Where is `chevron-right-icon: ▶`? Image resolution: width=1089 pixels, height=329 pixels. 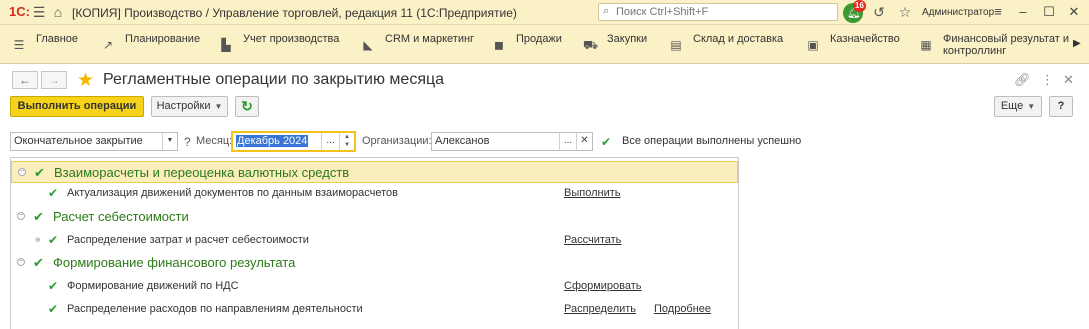
chevron-right-icon: ▶ is located at coordinates (1077, 43).